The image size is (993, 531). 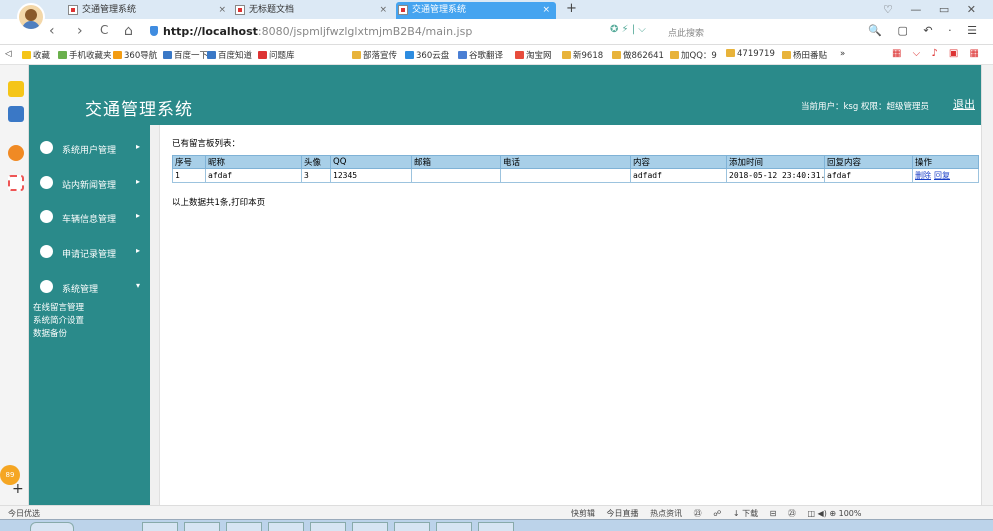 I want to click on menu-item-system-management: 系统管理 ▾, so click(x=89, y=288).